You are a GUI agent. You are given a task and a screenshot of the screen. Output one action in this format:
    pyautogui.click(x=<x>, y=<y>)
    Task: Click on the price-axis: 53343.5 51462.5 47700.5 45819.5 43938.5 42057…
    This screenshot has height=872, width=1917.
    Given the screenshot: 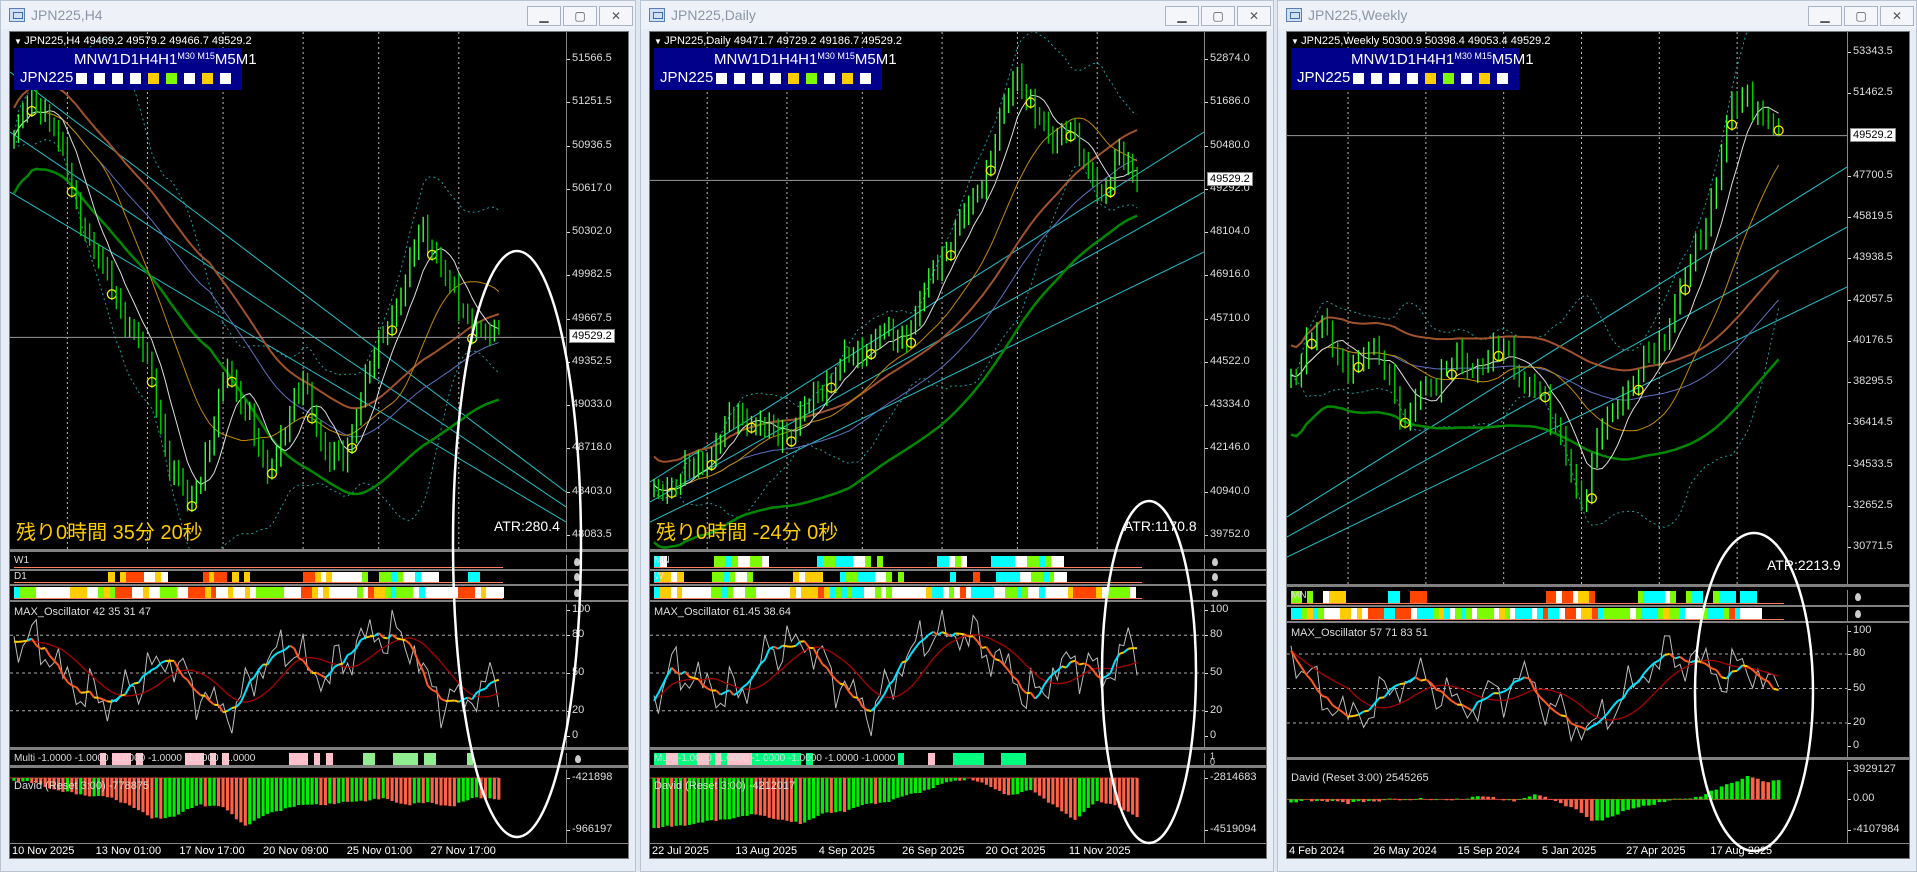 What is the action you would take?
    pyautogui.click(x=1878, y=308)
    